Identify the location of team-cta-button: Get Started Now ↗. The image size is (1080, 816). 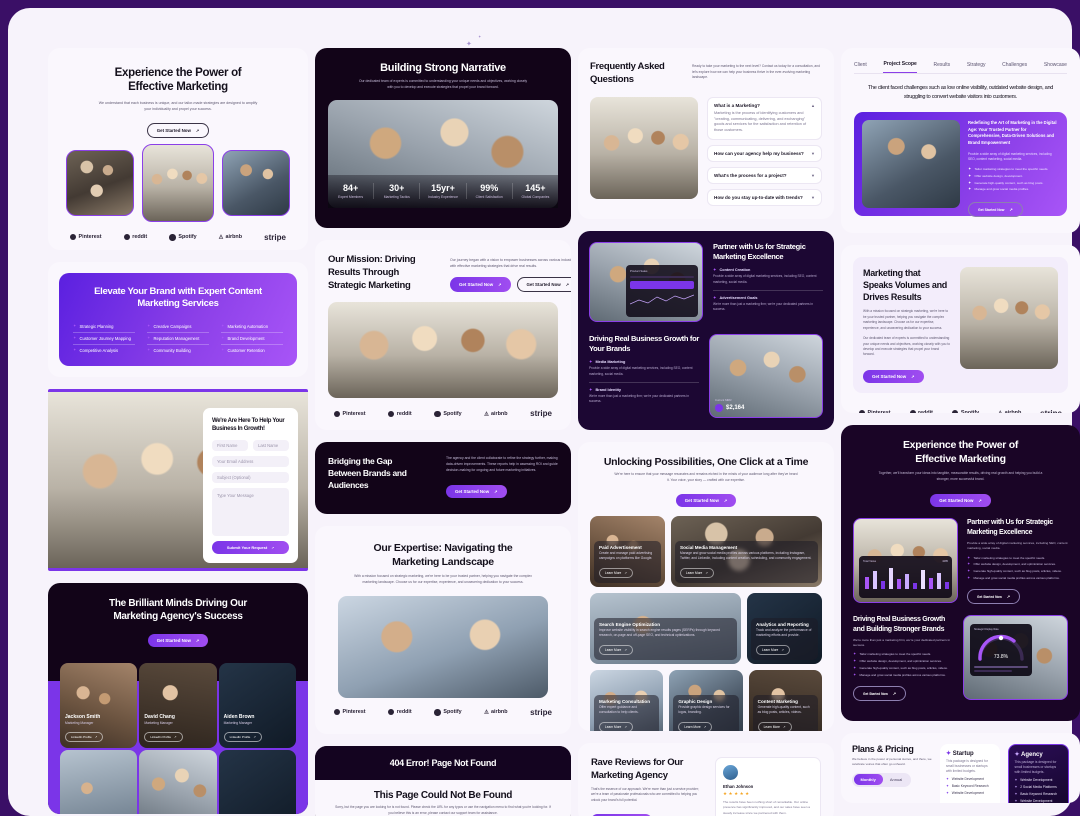
(178, 640).